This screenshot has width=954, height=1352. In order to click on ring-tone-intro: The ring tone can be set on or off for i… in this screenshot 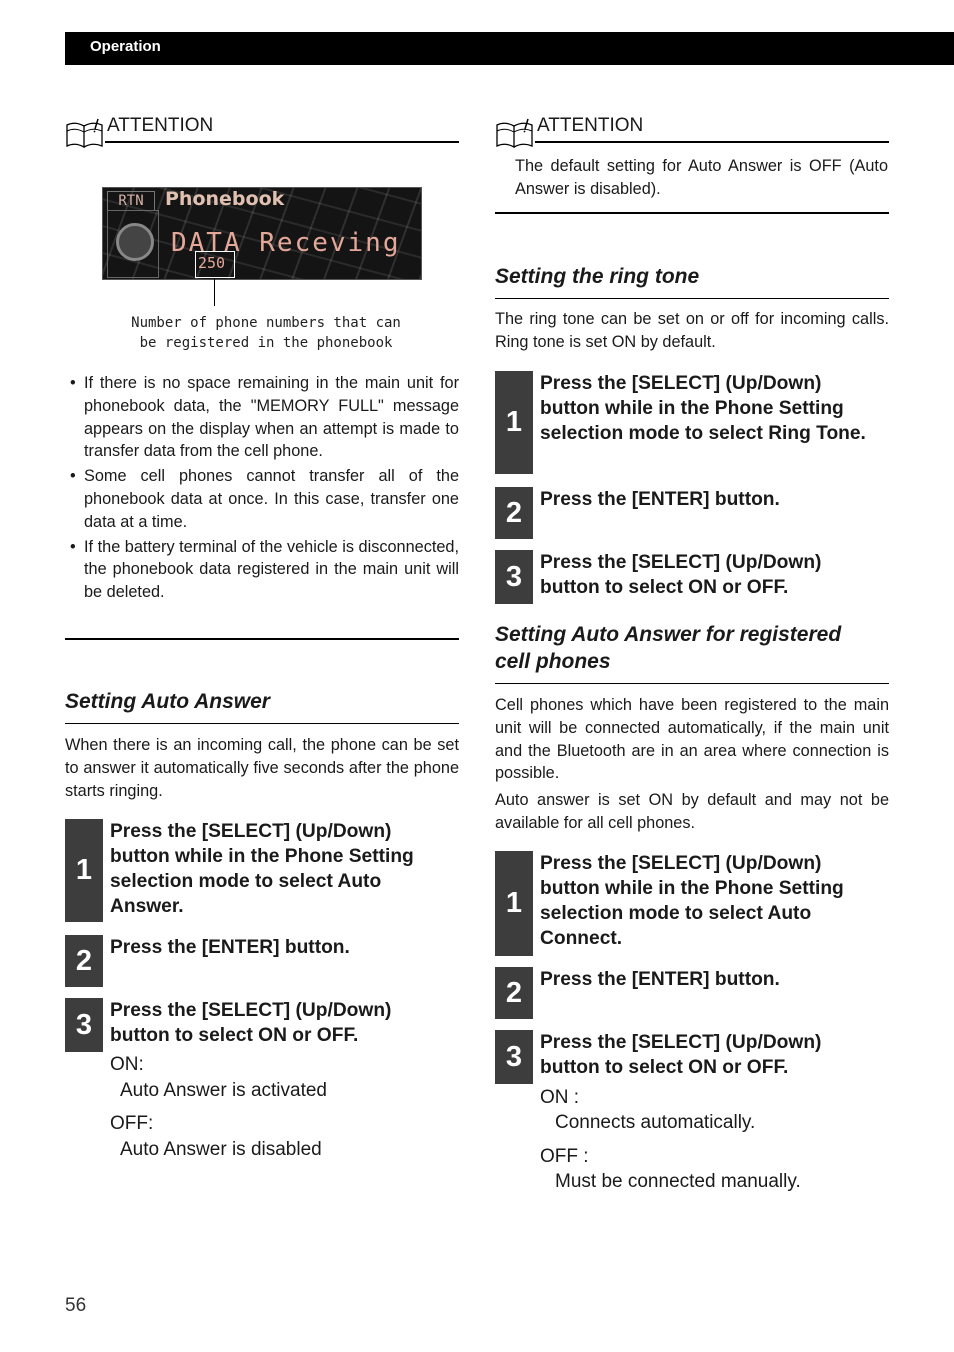, I will do `click(692, 330)`.